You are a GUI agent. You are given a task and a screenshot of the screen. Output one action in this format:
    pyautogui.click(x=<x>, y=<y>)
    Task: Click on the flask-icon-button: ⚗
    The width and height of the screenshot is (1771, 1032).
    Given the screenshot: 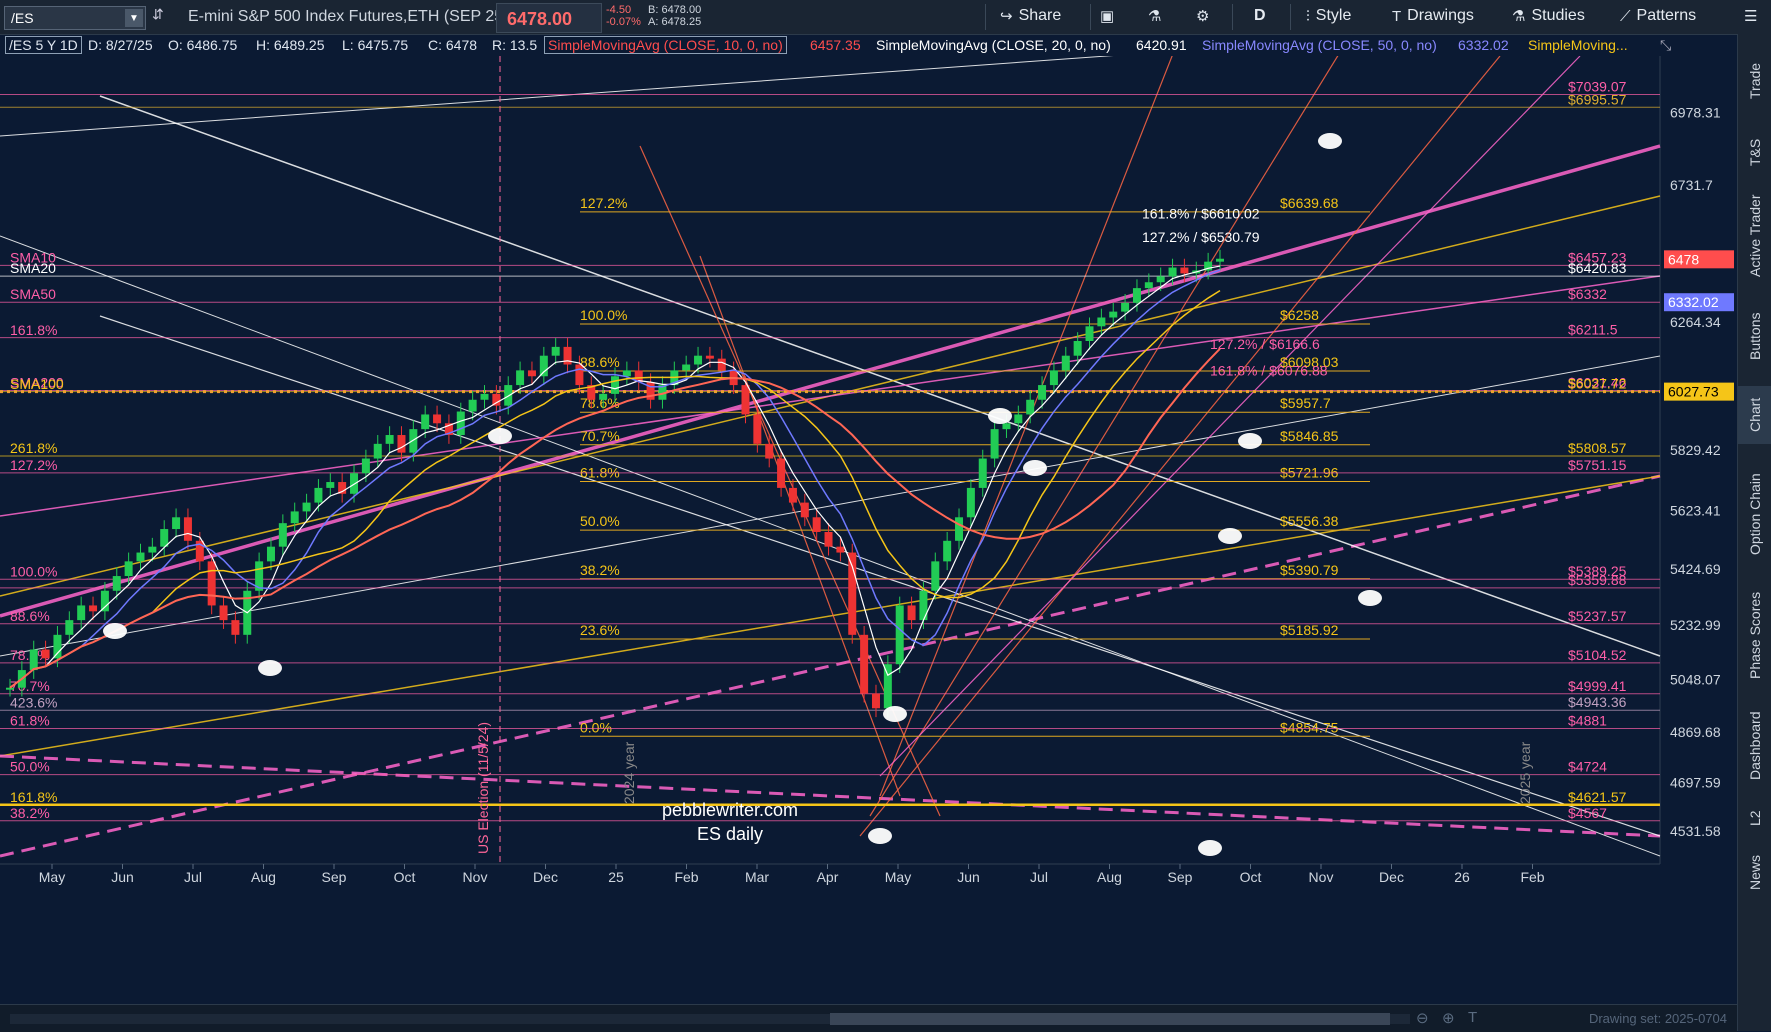 What is the action you would take?
    pyautogui.click(x=1154, y=16)
    